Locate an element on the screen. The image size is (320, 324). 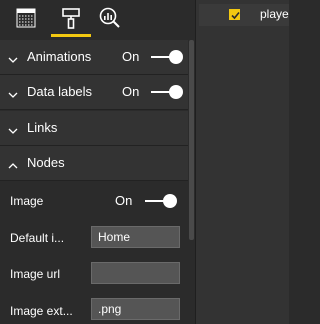
field-name: playe is located at coordinates (274, 14).